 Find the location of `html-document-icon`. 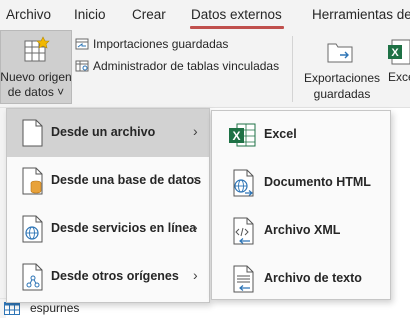

html-document-icon is located at coordinates (243, 183).